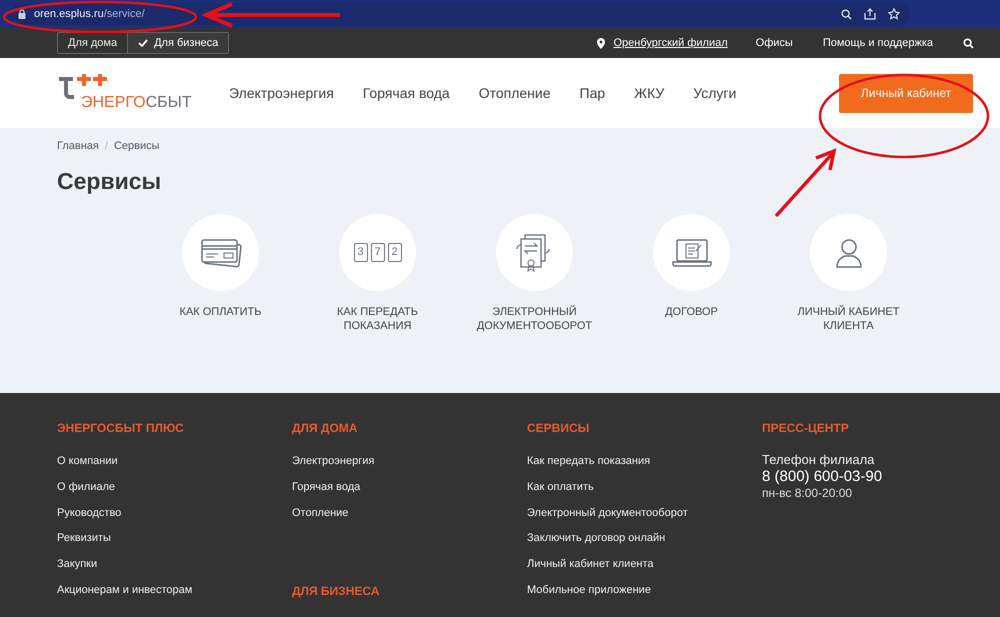 The height and width of the screenshot is (617, 1000). I want to click on star-icon, so click(894, 14).